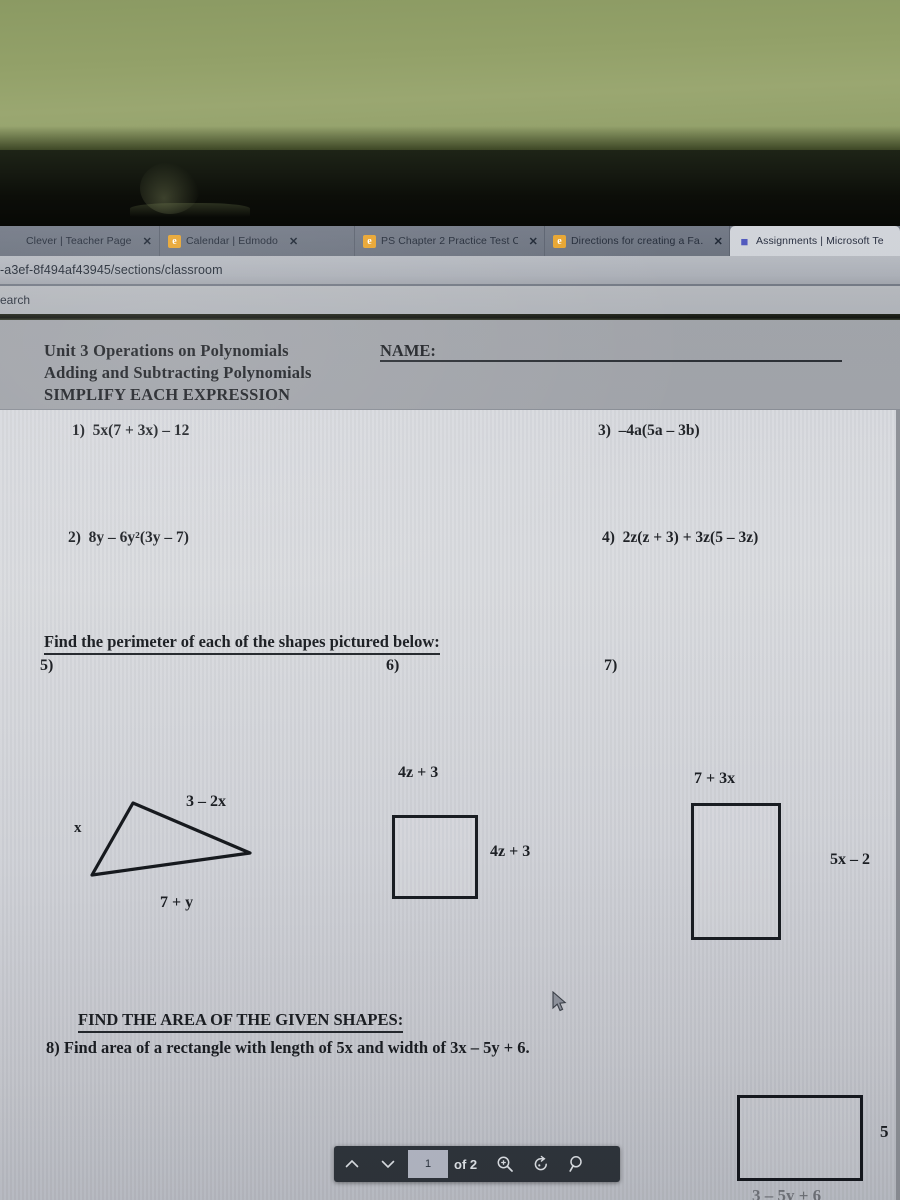  What do you see at coordinates (715, 778) in the screenshot?
I see `rectangle-top-side-label: 7 + 3x` at bounding box center [715, 778].